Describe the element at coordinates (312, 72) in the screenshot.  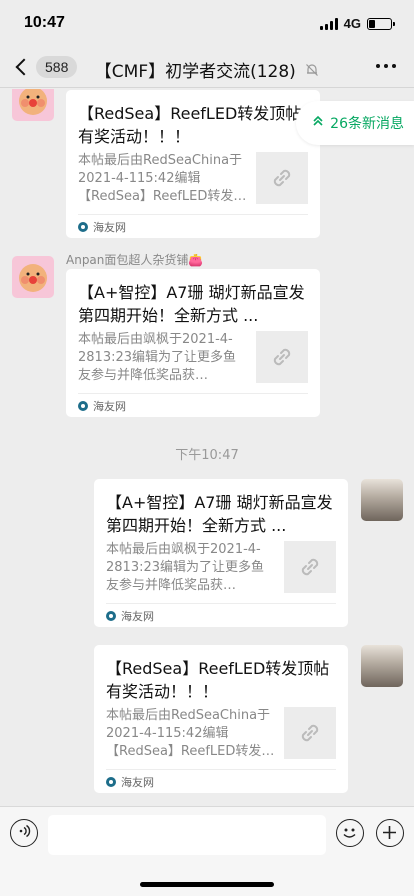
I see `bell-off-icon` at that location.